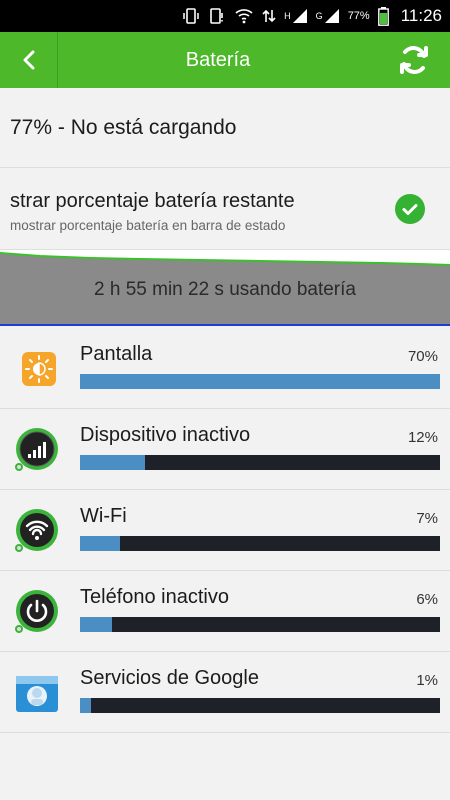  What do you see at coordinates (218, 59) in the screenshot?
I see `page-title: Batería` at bounding box center [218, 59].